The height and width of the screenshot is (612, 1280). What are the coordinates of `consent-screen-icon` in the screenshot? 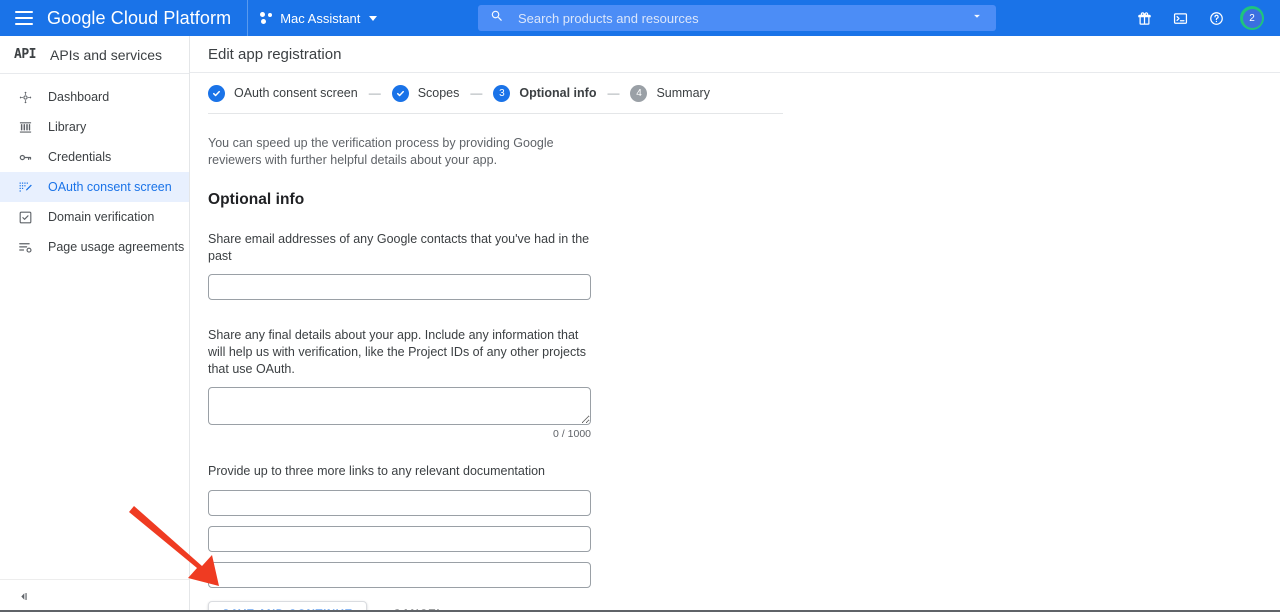 It's located at (25, 187).